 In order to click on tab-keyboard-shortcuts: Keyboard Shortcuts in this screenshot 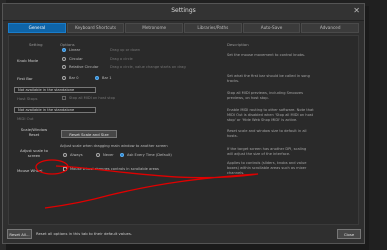, I will do `click(95, 28)`.